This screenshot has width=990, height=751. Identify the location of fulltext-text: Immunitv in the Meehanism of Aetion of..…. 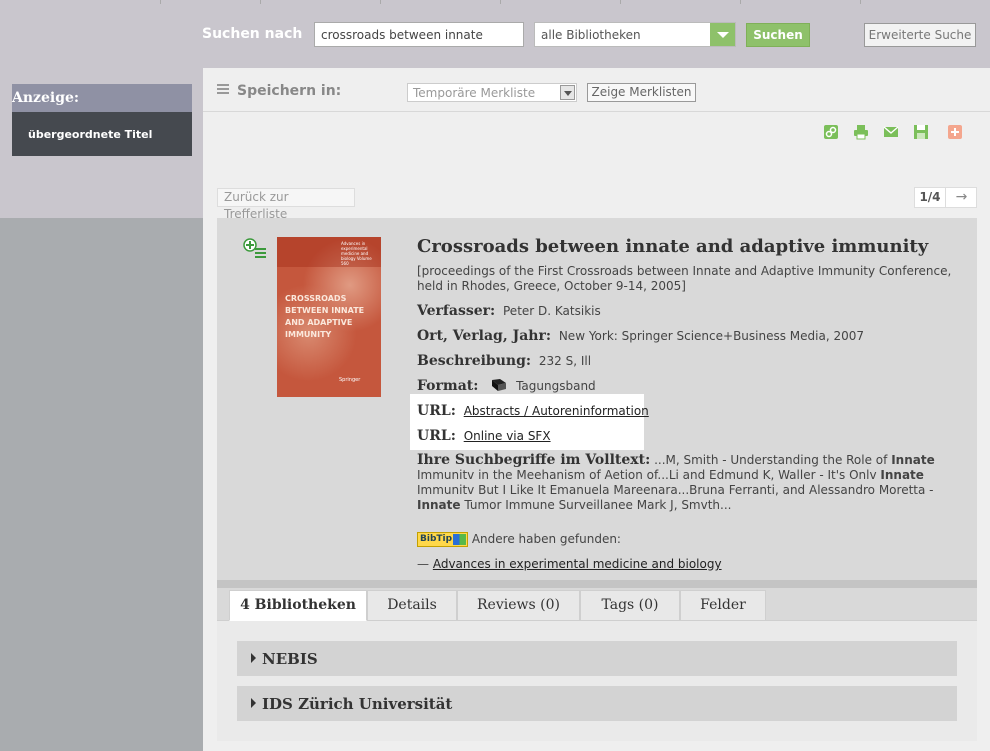
(649, 475).